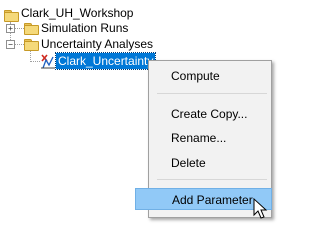  Describe the element at coordinates (188, 163) in the screenshot. I see `menu-item-label: Delete` at that location.